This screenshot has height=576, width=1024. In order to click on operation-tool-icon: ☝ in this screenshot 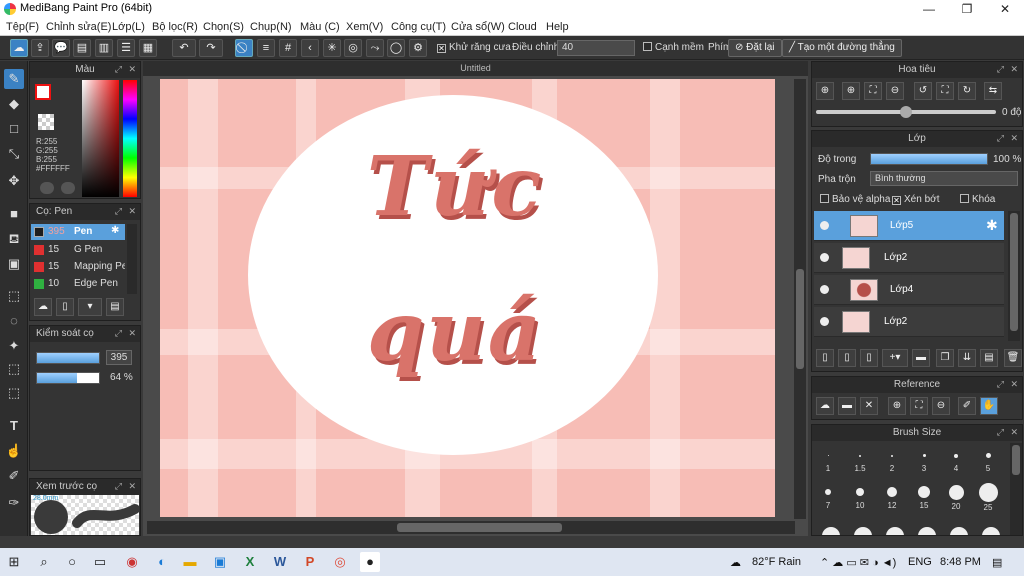, I will do `click(14, 451)`.